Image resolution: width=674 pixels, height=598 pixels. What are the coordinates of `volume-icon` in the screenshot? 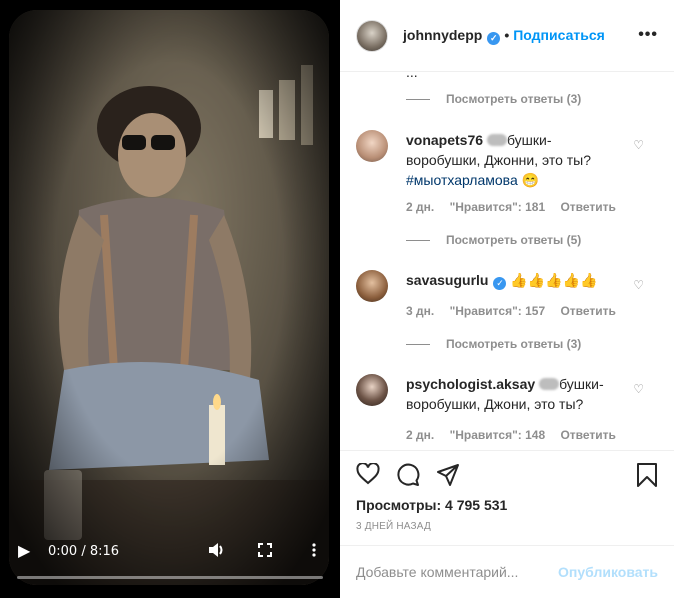 It's located at (217, 552).